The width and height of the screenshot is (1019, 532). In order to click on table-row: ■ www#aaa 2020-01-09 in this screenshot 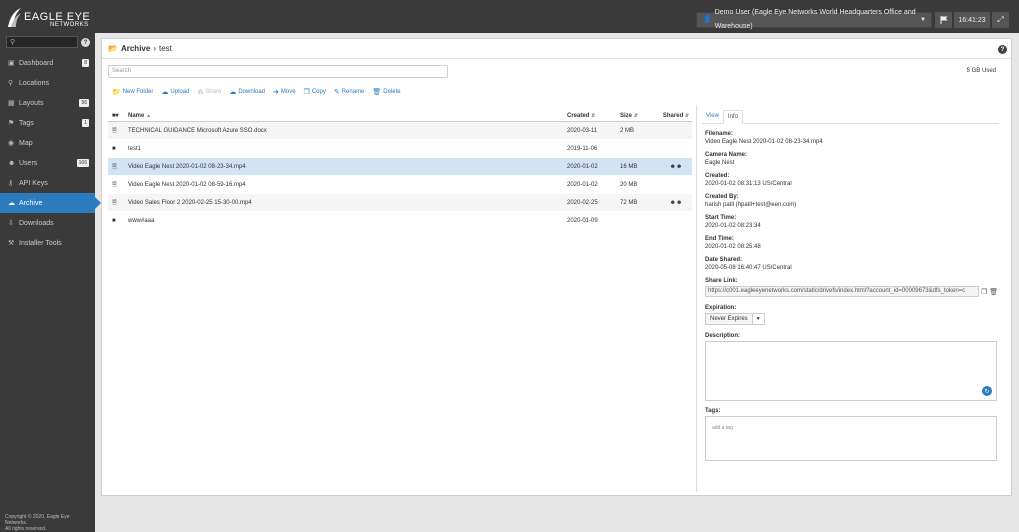, I will do `click(400, 221)`.